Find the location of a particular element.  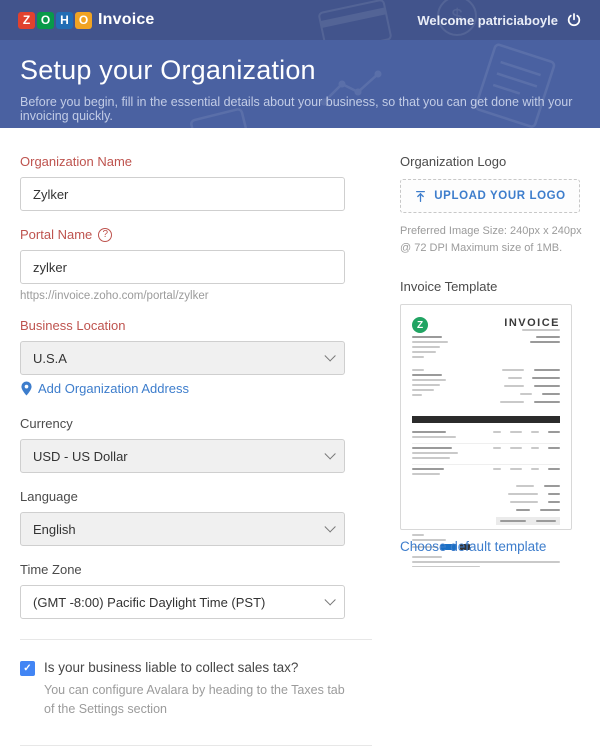

currency-group: Currency USD - US Dollar is located at coordinates (182, 444).